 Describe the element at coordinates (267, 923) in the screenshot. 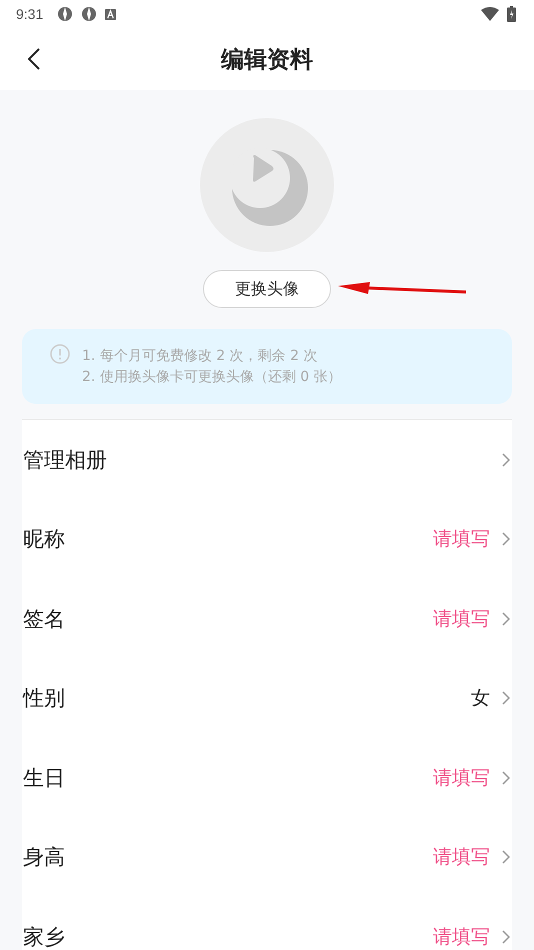

I see `profile-row: 家乡 请填写` at that location.